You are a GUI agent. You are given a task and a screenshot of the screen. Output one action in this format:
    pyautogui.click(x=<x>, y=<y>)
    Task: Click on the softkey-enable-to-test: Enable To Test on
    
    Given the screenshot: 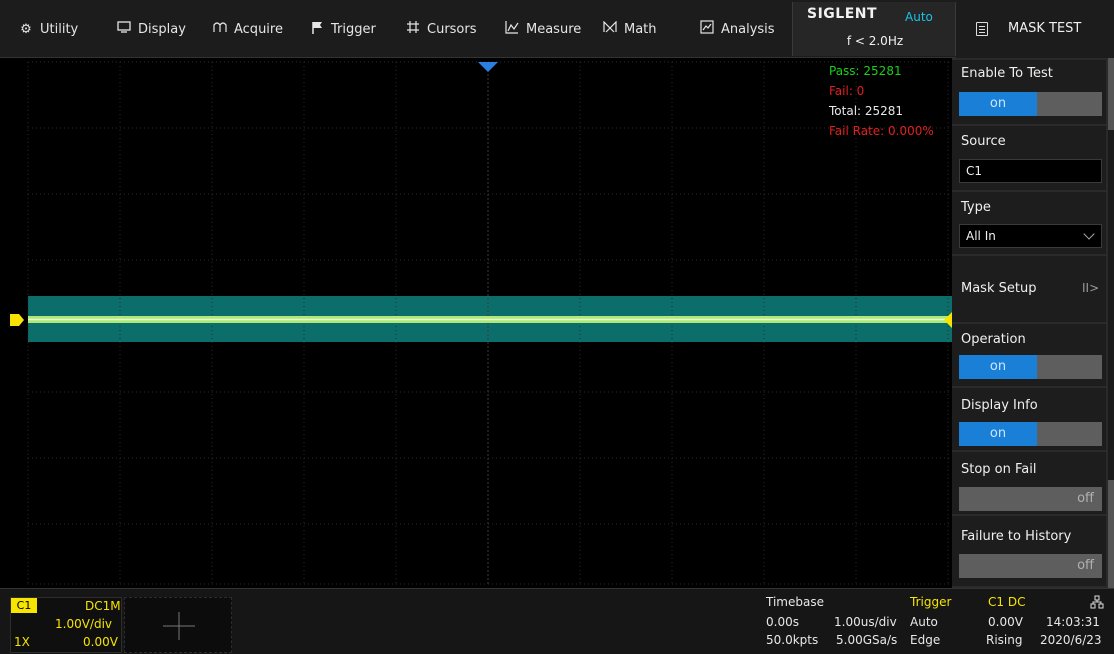 What is the action you would take?
    pyautogui.click(x=1029, y=92)
    